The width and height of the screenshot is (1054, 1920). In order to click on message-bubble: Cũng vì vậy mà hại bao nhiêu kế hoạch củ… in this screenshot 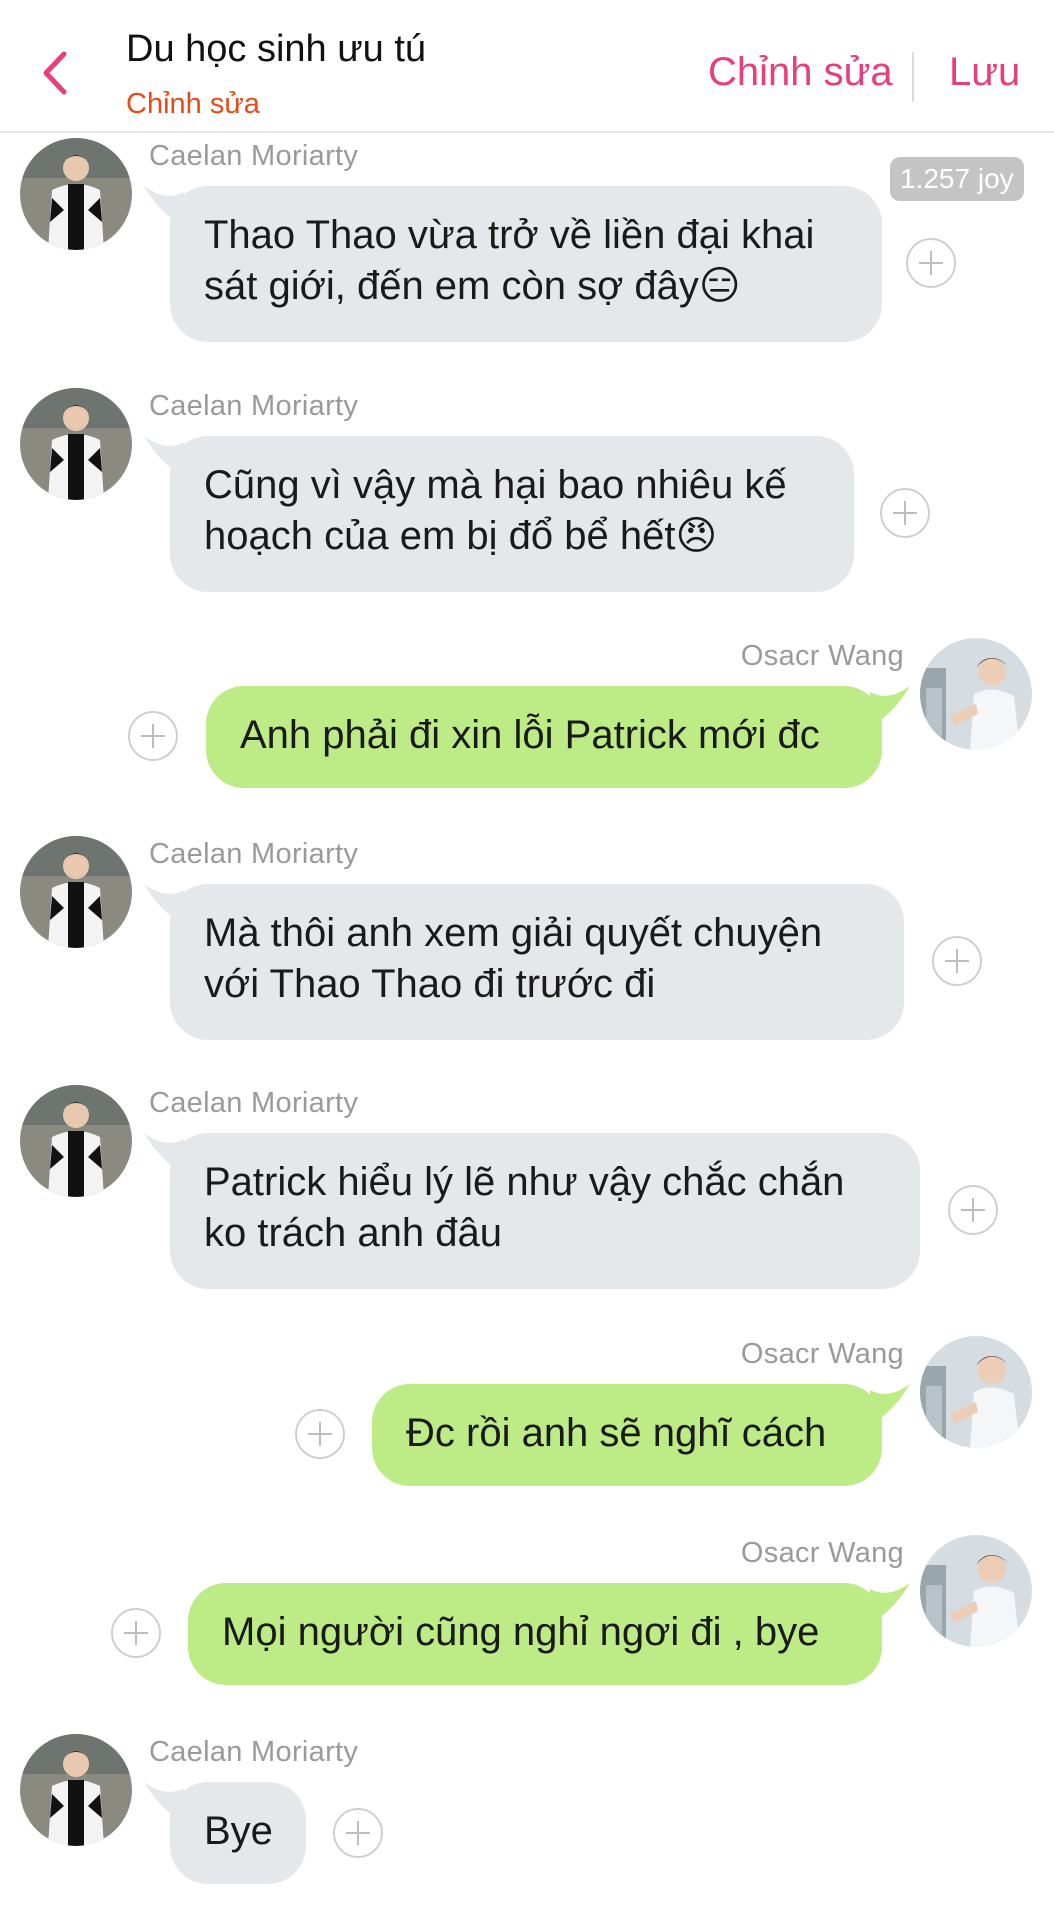, I will do `click(512, 514)`.